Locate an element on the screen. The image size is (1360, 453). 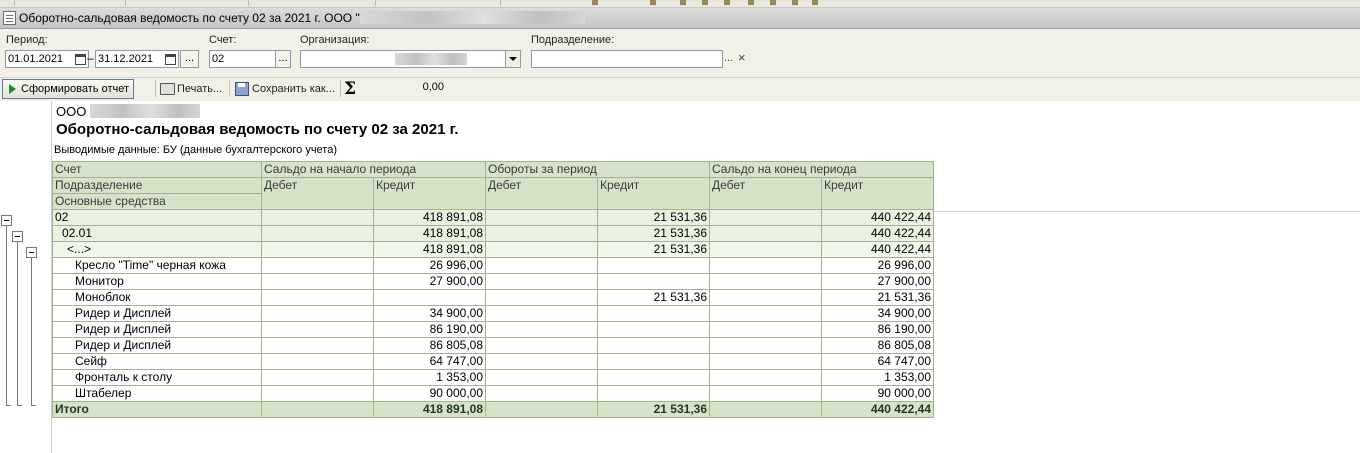
cell-open-credit: 34 900,00 is located at coordinates (429, 313).